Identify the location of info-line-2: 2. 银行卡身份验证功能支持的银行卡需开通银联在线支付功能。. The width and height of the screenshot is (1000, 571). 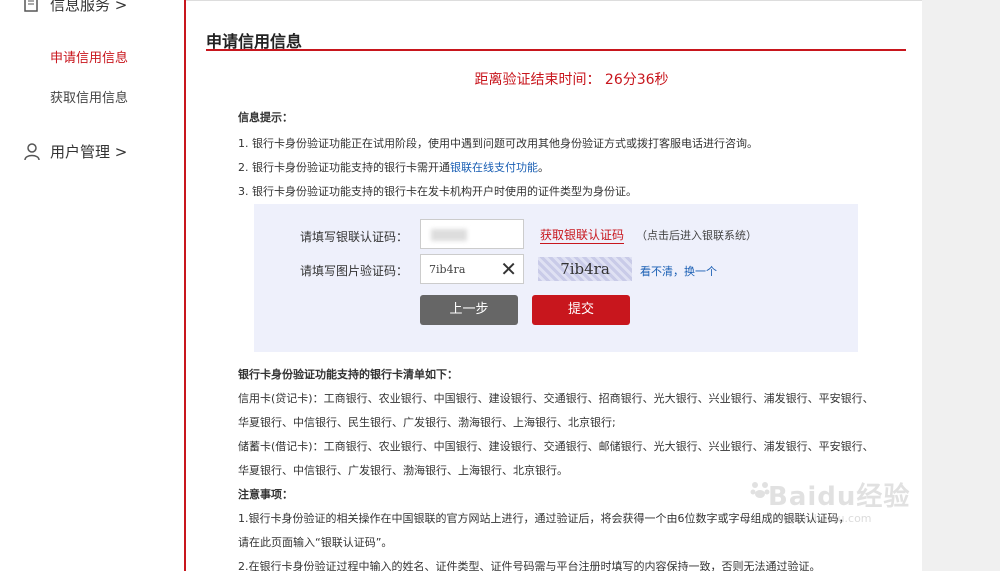
(393, 168).